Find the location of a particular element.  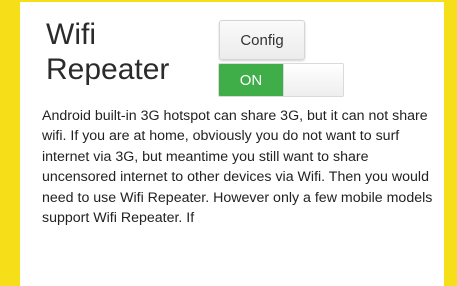

toggle-on-label: ON is located at coordinates (251, 80).